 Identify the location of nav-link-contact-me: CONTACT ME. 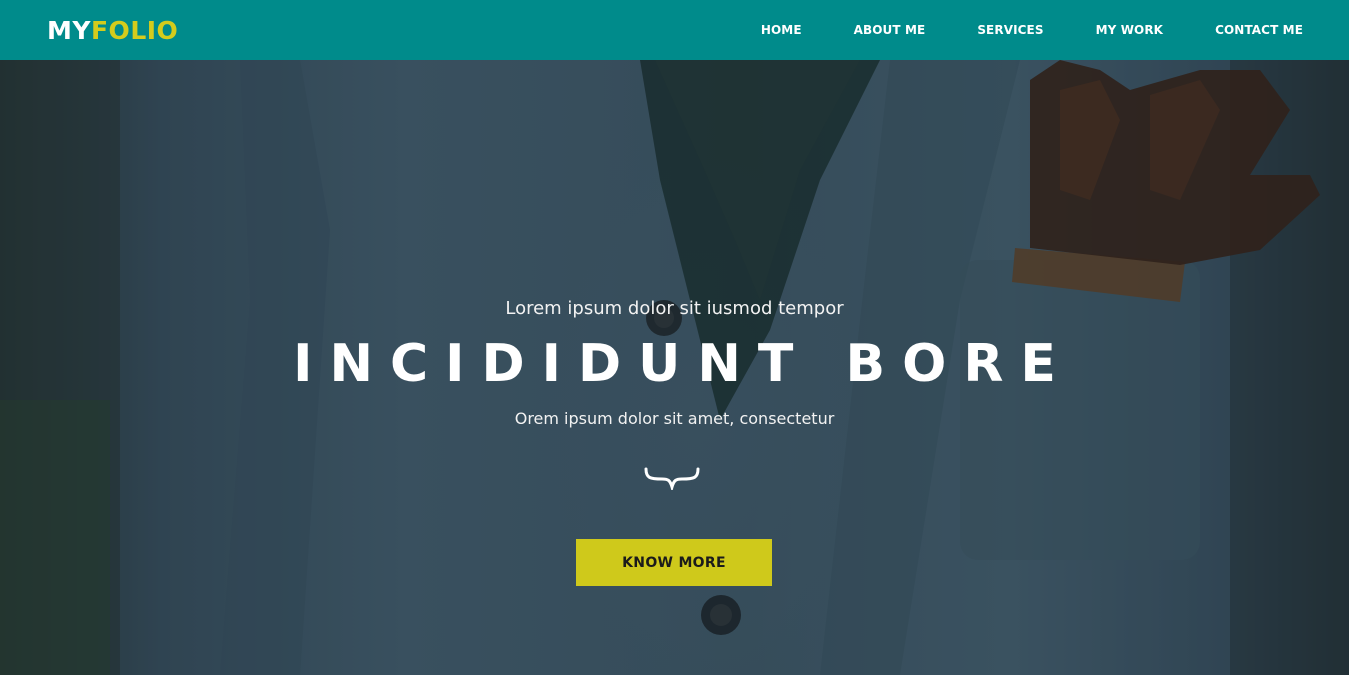
(1259, 30).